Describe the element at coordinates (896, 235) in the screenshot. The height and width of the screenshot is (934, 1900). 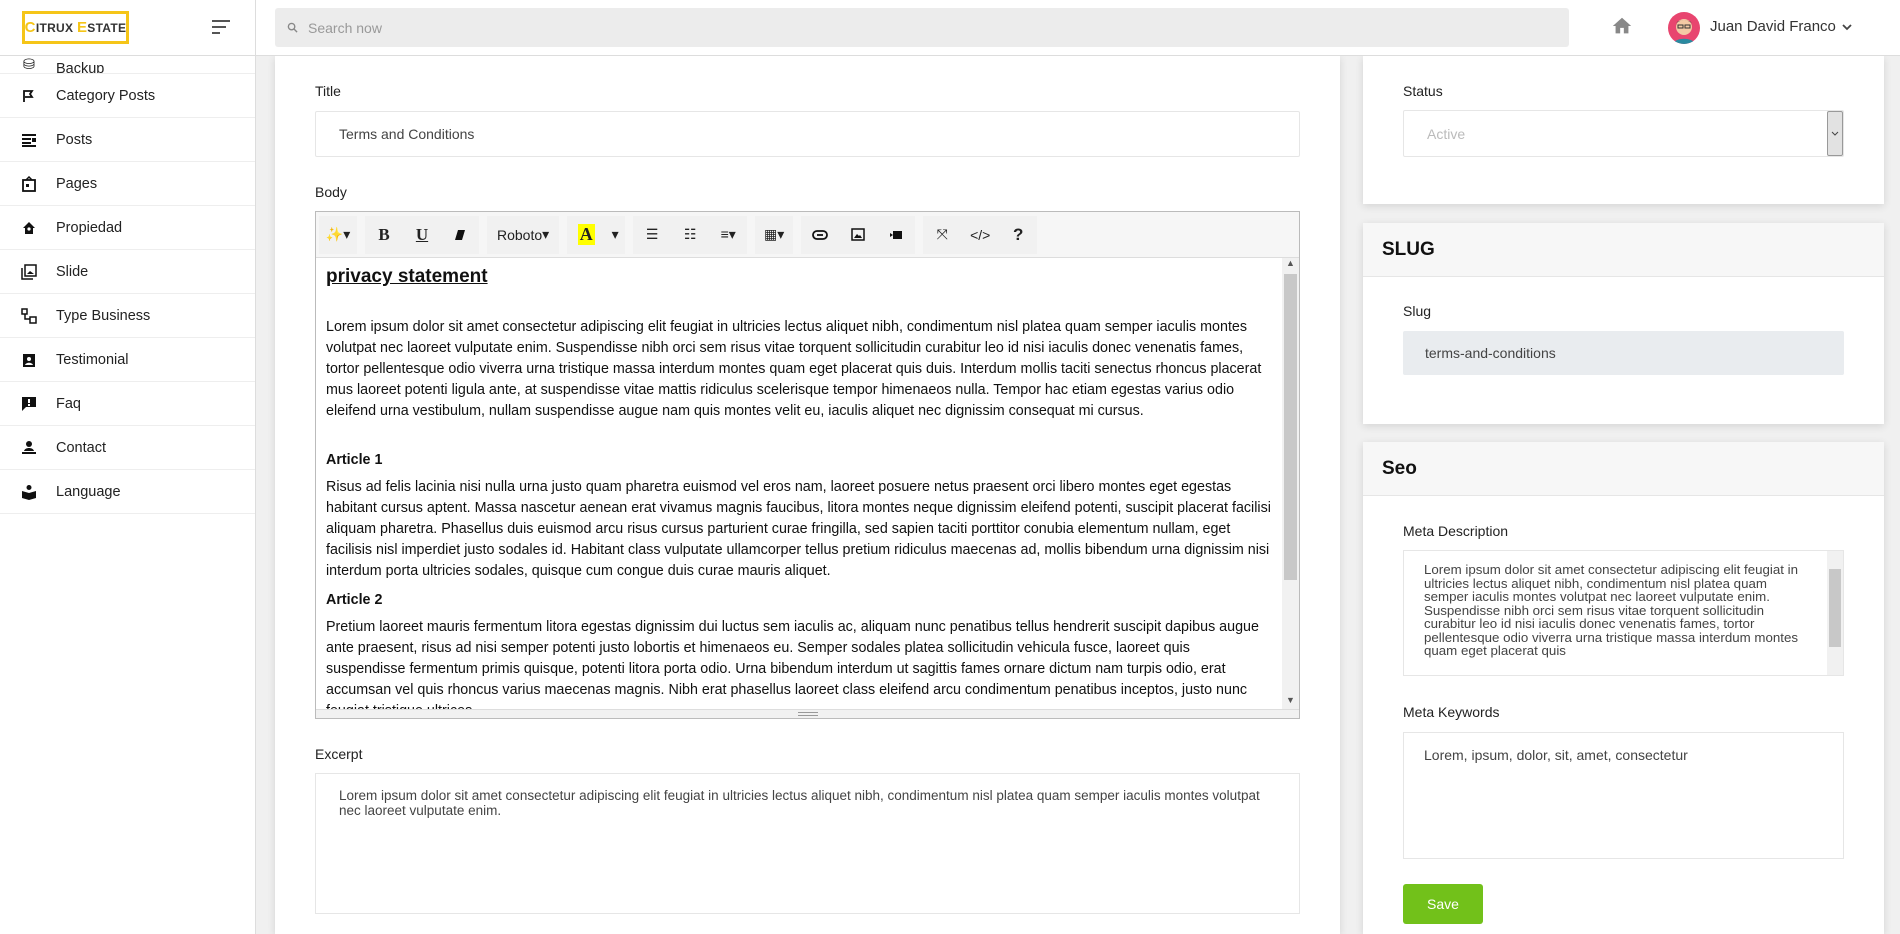
I see `video-icon` at that location.